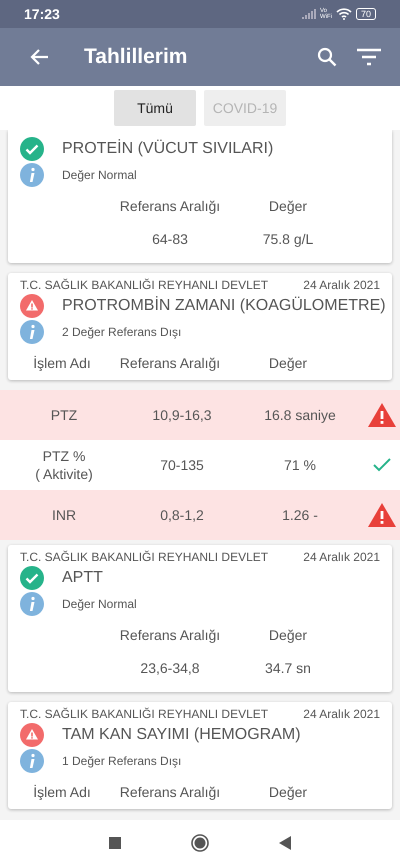  Describe the element at coordinates (64, 415) in the screenshot. I see `table-cell-text: PTZ` at that location.